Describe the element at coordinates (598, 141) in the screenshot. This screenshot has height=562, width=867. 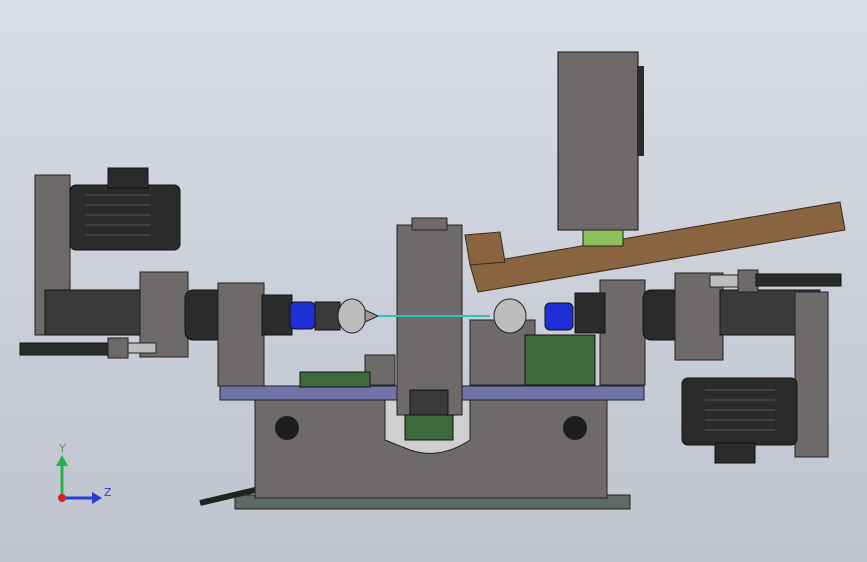
I see `upper-enclosure` at that location.